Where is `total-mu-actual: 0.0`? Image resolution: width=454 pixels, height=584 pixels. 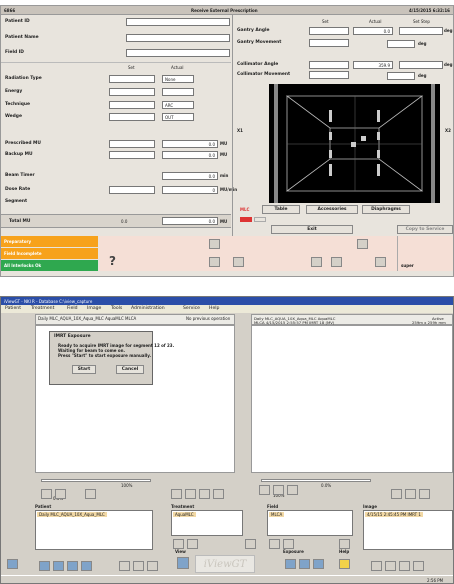 total-mu-actual: 0.0 is located at coordinates (190, 221).